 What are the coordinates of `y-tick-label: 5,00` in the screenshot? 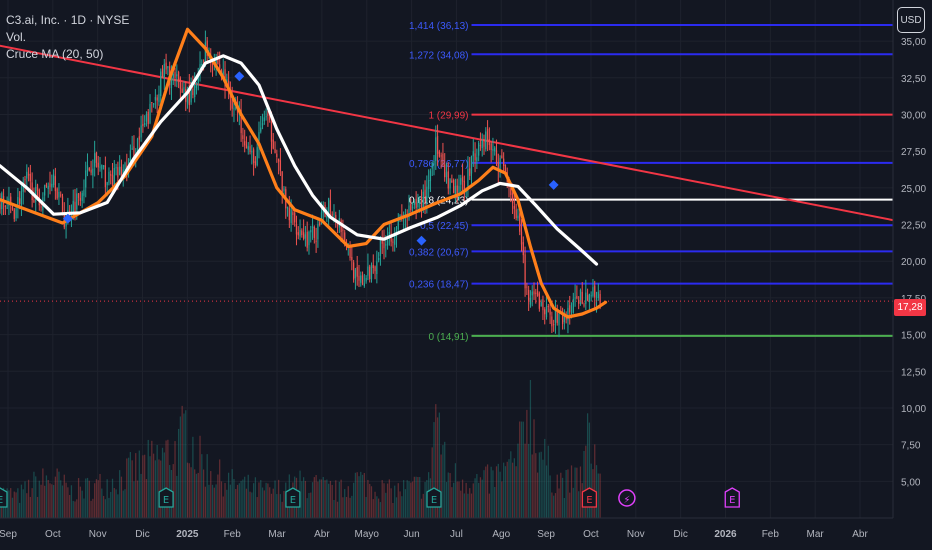 It's located at (911, 482).